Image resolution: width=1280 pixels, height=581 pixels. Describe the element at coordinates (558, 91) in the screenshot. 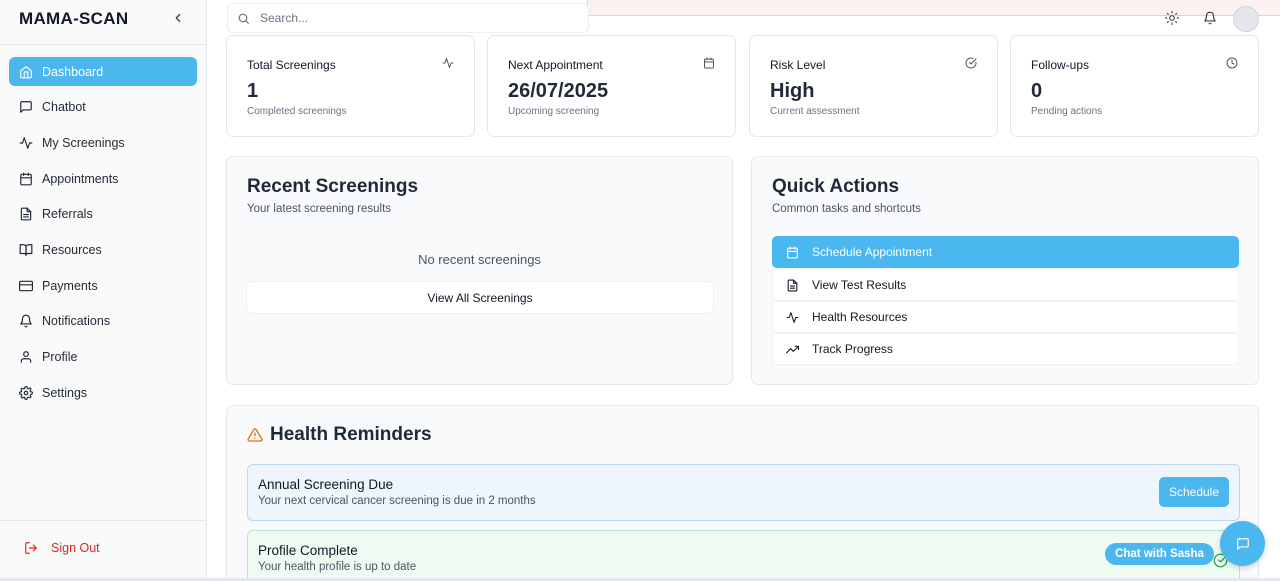

I see `stat-value: 26/07/2025` at that location.